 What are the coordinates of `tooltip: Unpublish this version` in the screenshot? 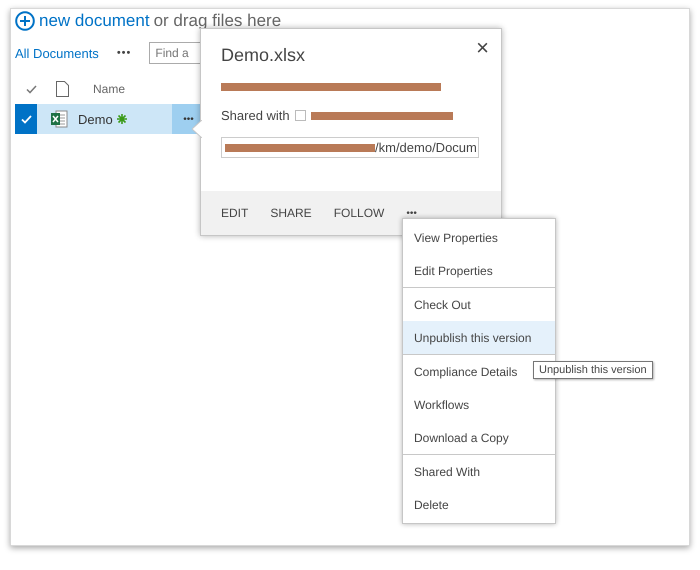 It's located at (593, 370).